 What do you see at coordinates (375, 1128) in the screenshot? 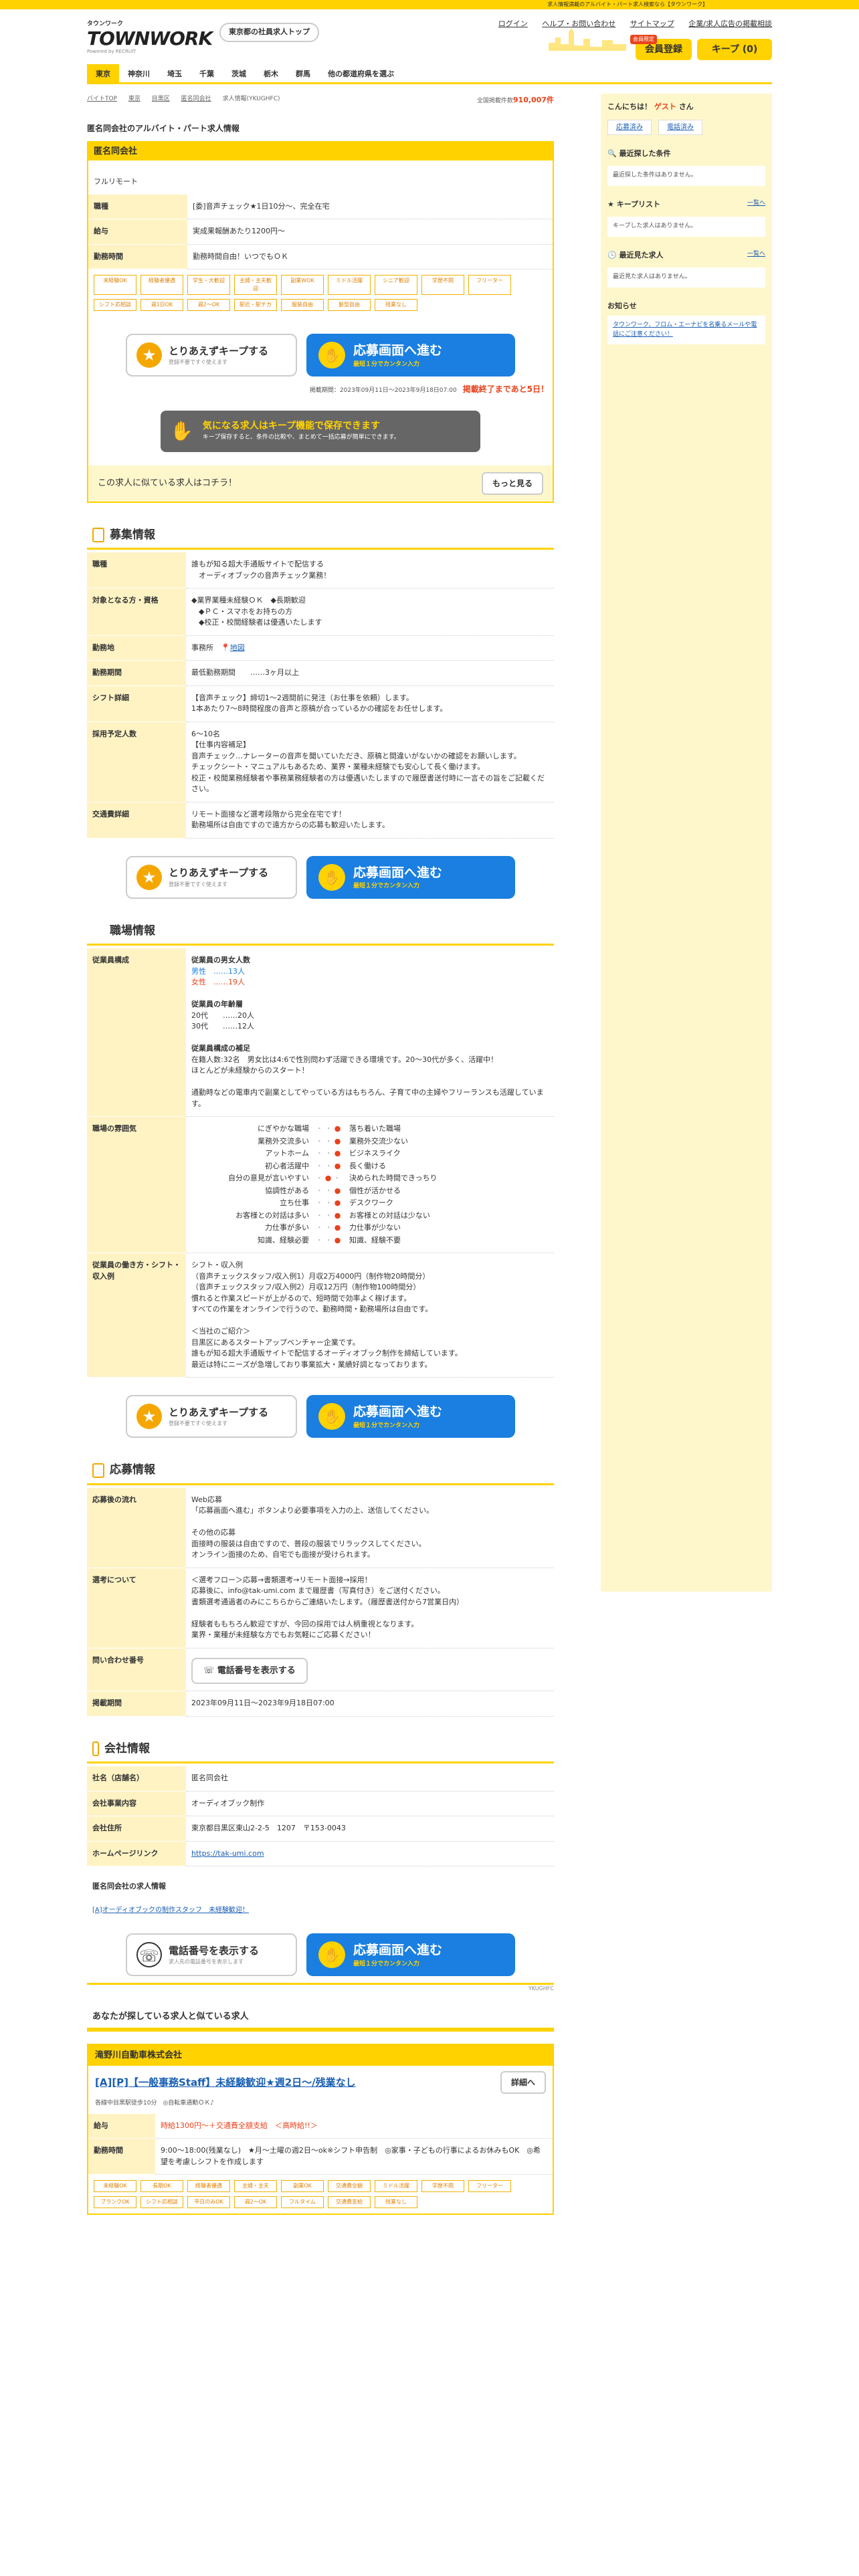
I see `mood-right: 落ち着いた職場` at bounding box center [375, 1128].